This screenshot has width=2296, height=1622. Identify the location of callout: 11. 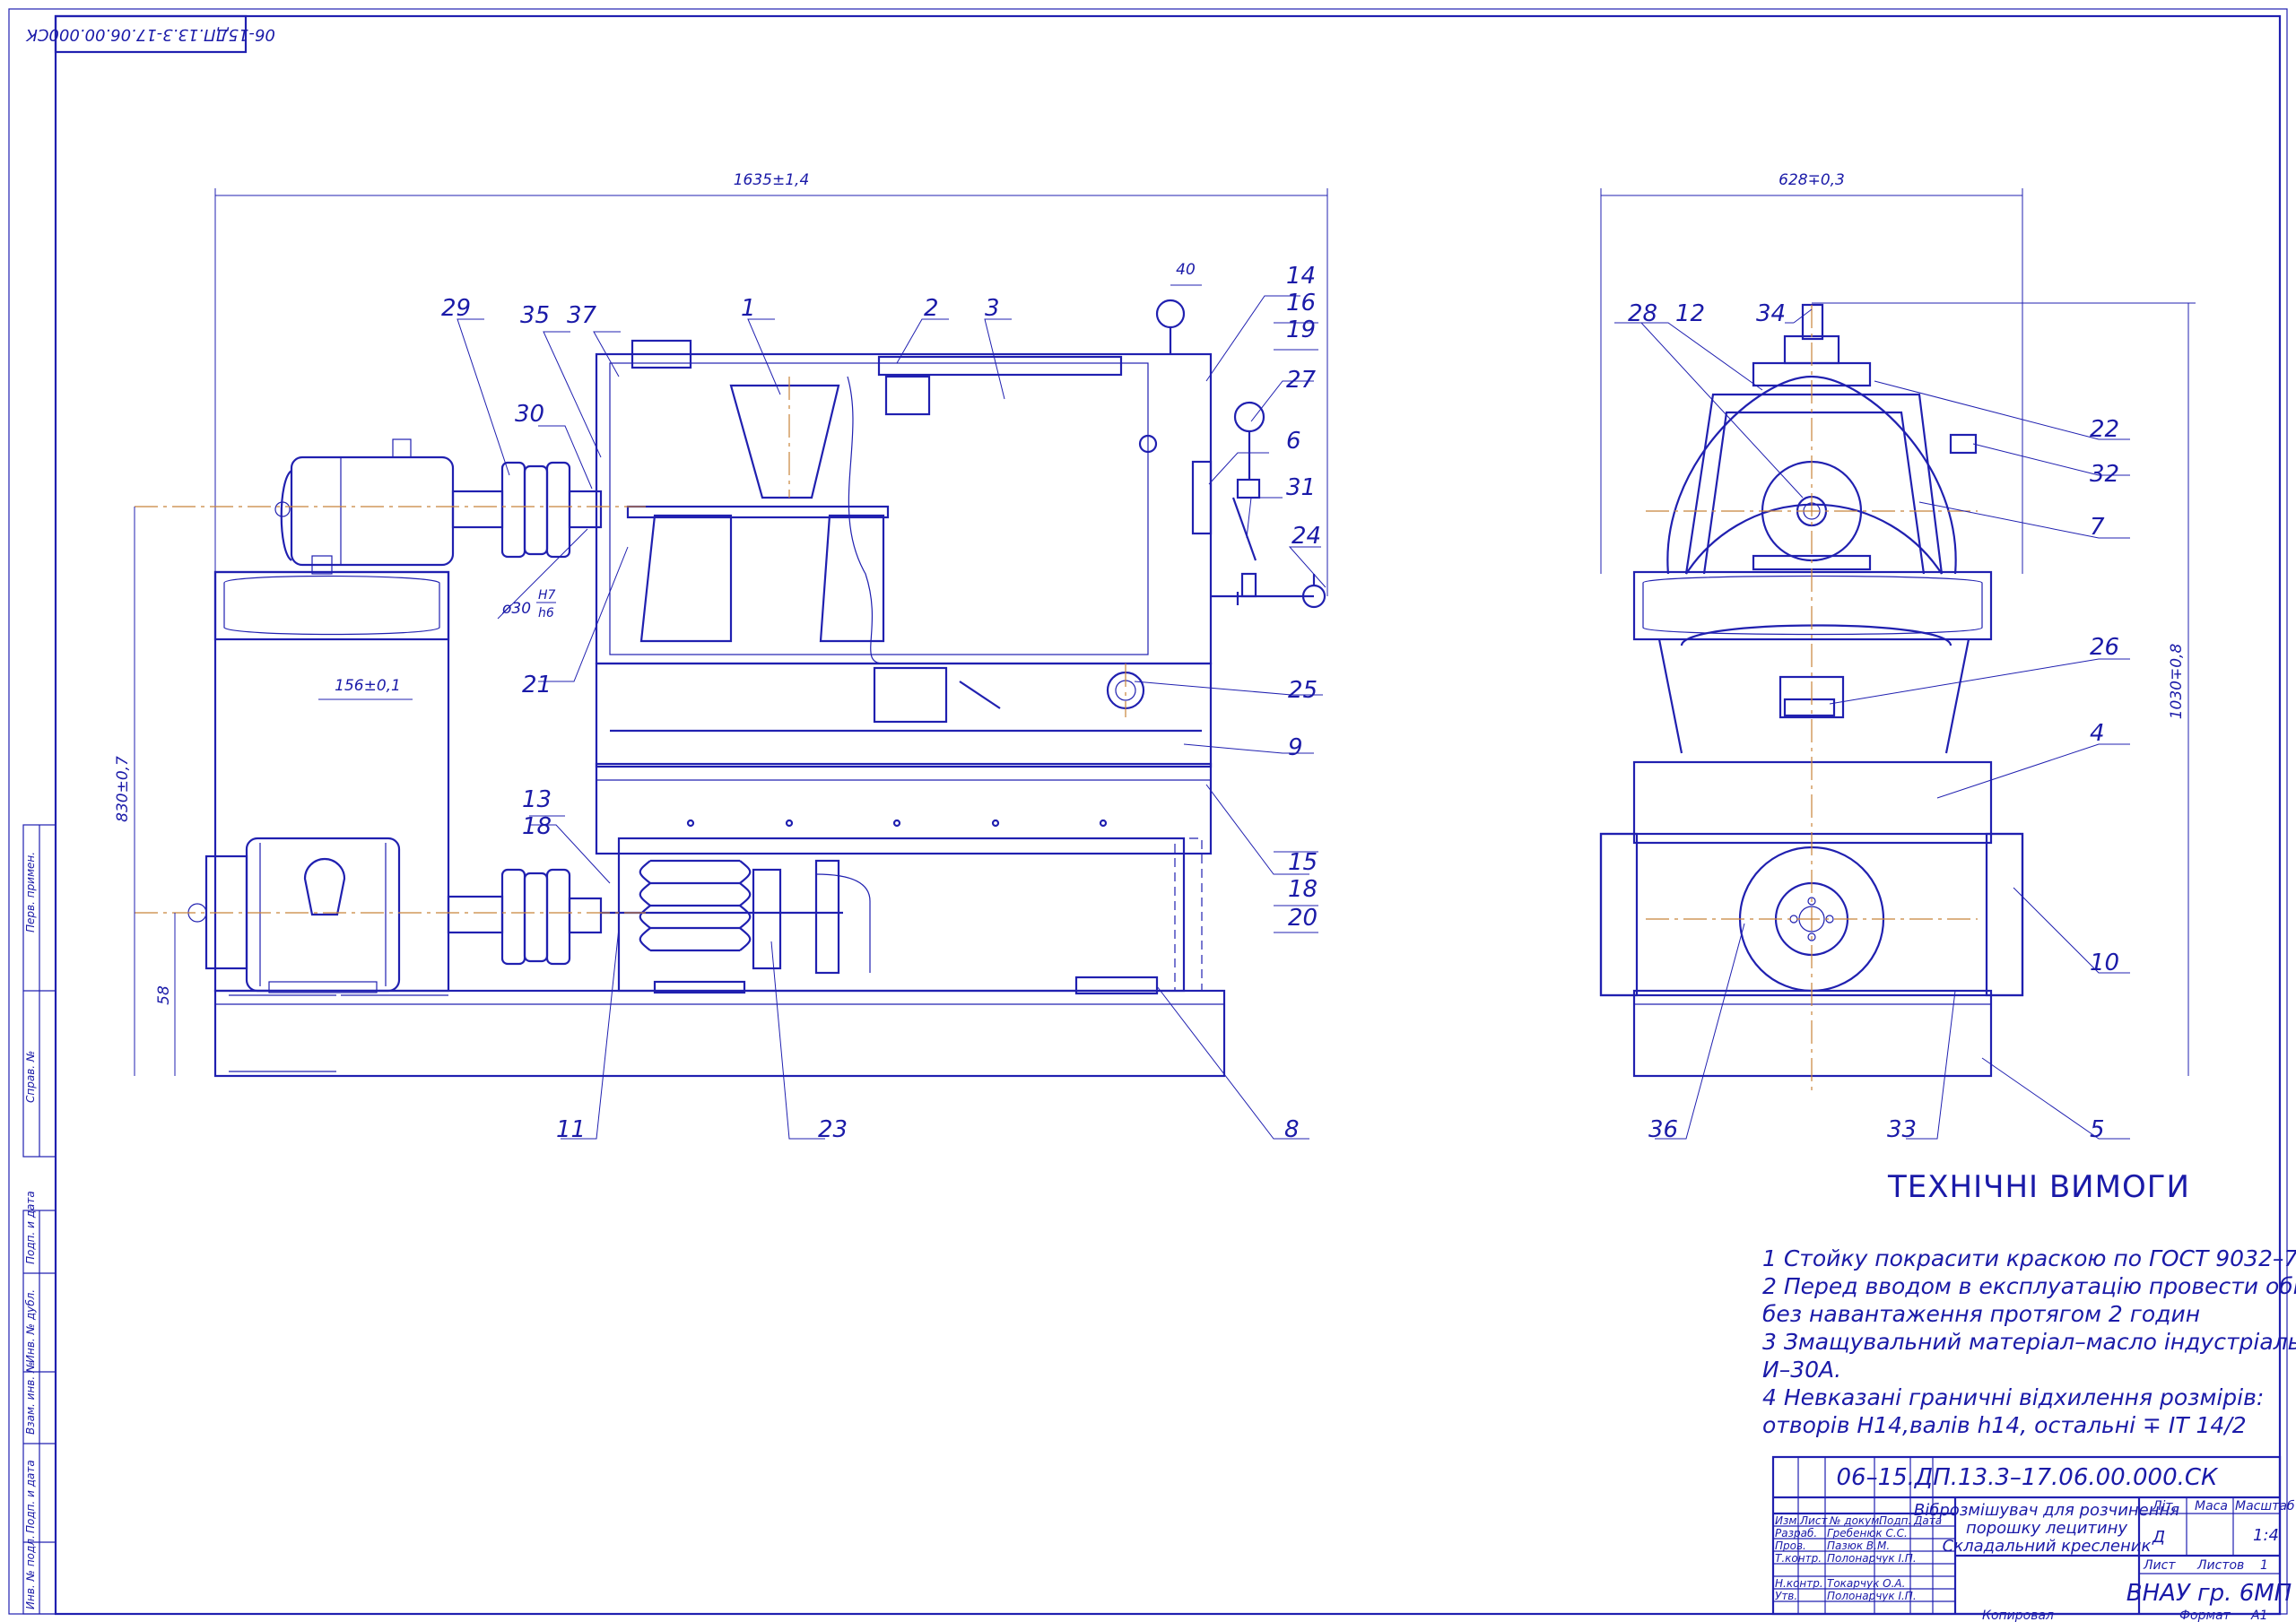
(571, 1129).